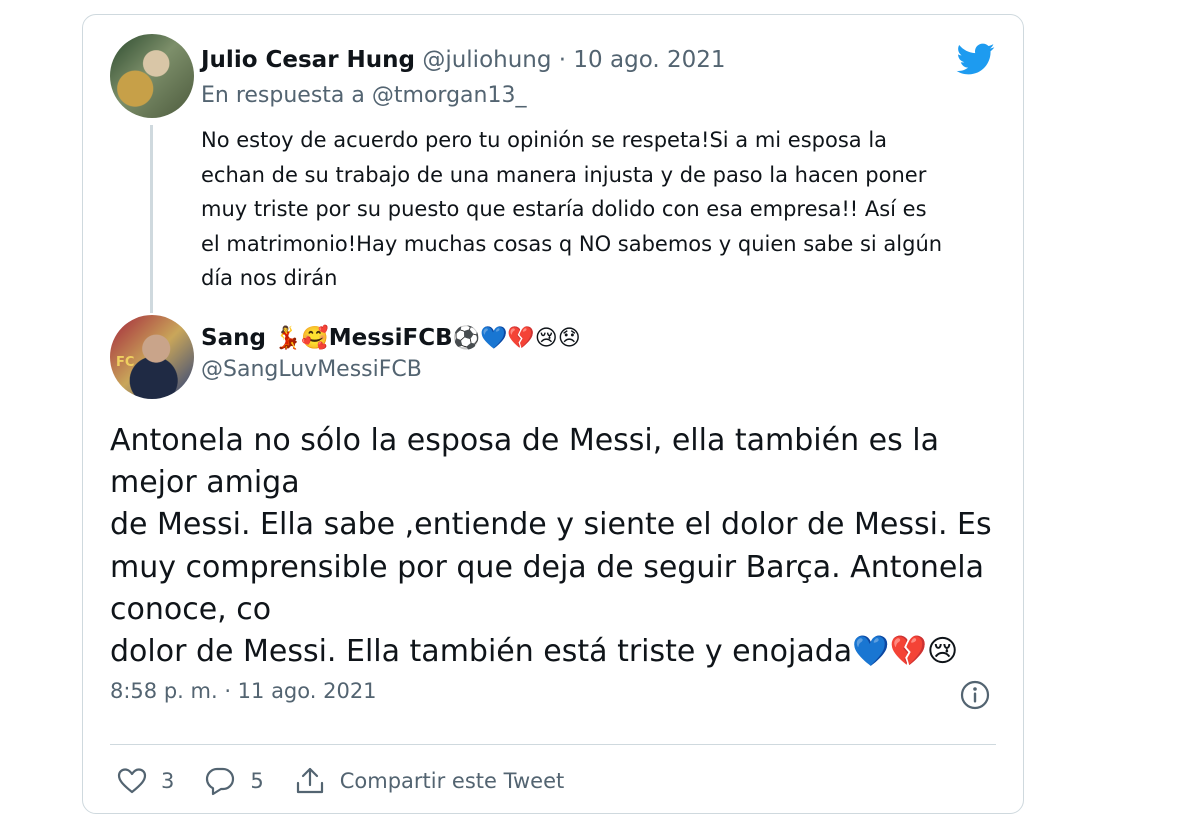 This screenshot has width=1200, height=814. Describe the element at coordinates (257, 781) in the screenshot. I see `reply-count: 5` at that location.